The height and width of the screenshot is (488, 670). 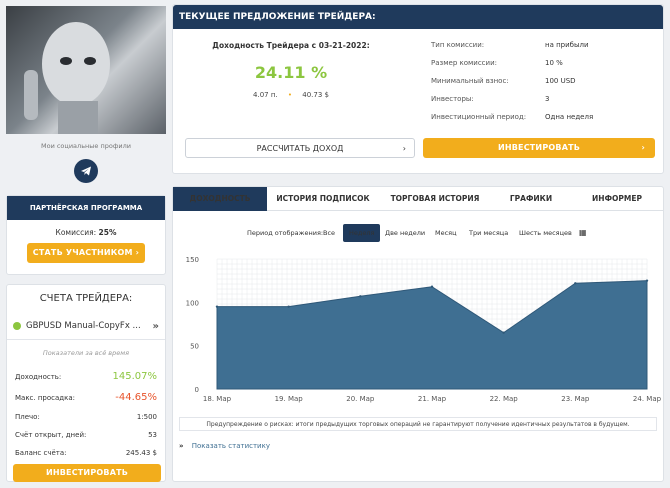 I want to click on detail-label: Минимальный взнос:, so click(x=470, y=81).